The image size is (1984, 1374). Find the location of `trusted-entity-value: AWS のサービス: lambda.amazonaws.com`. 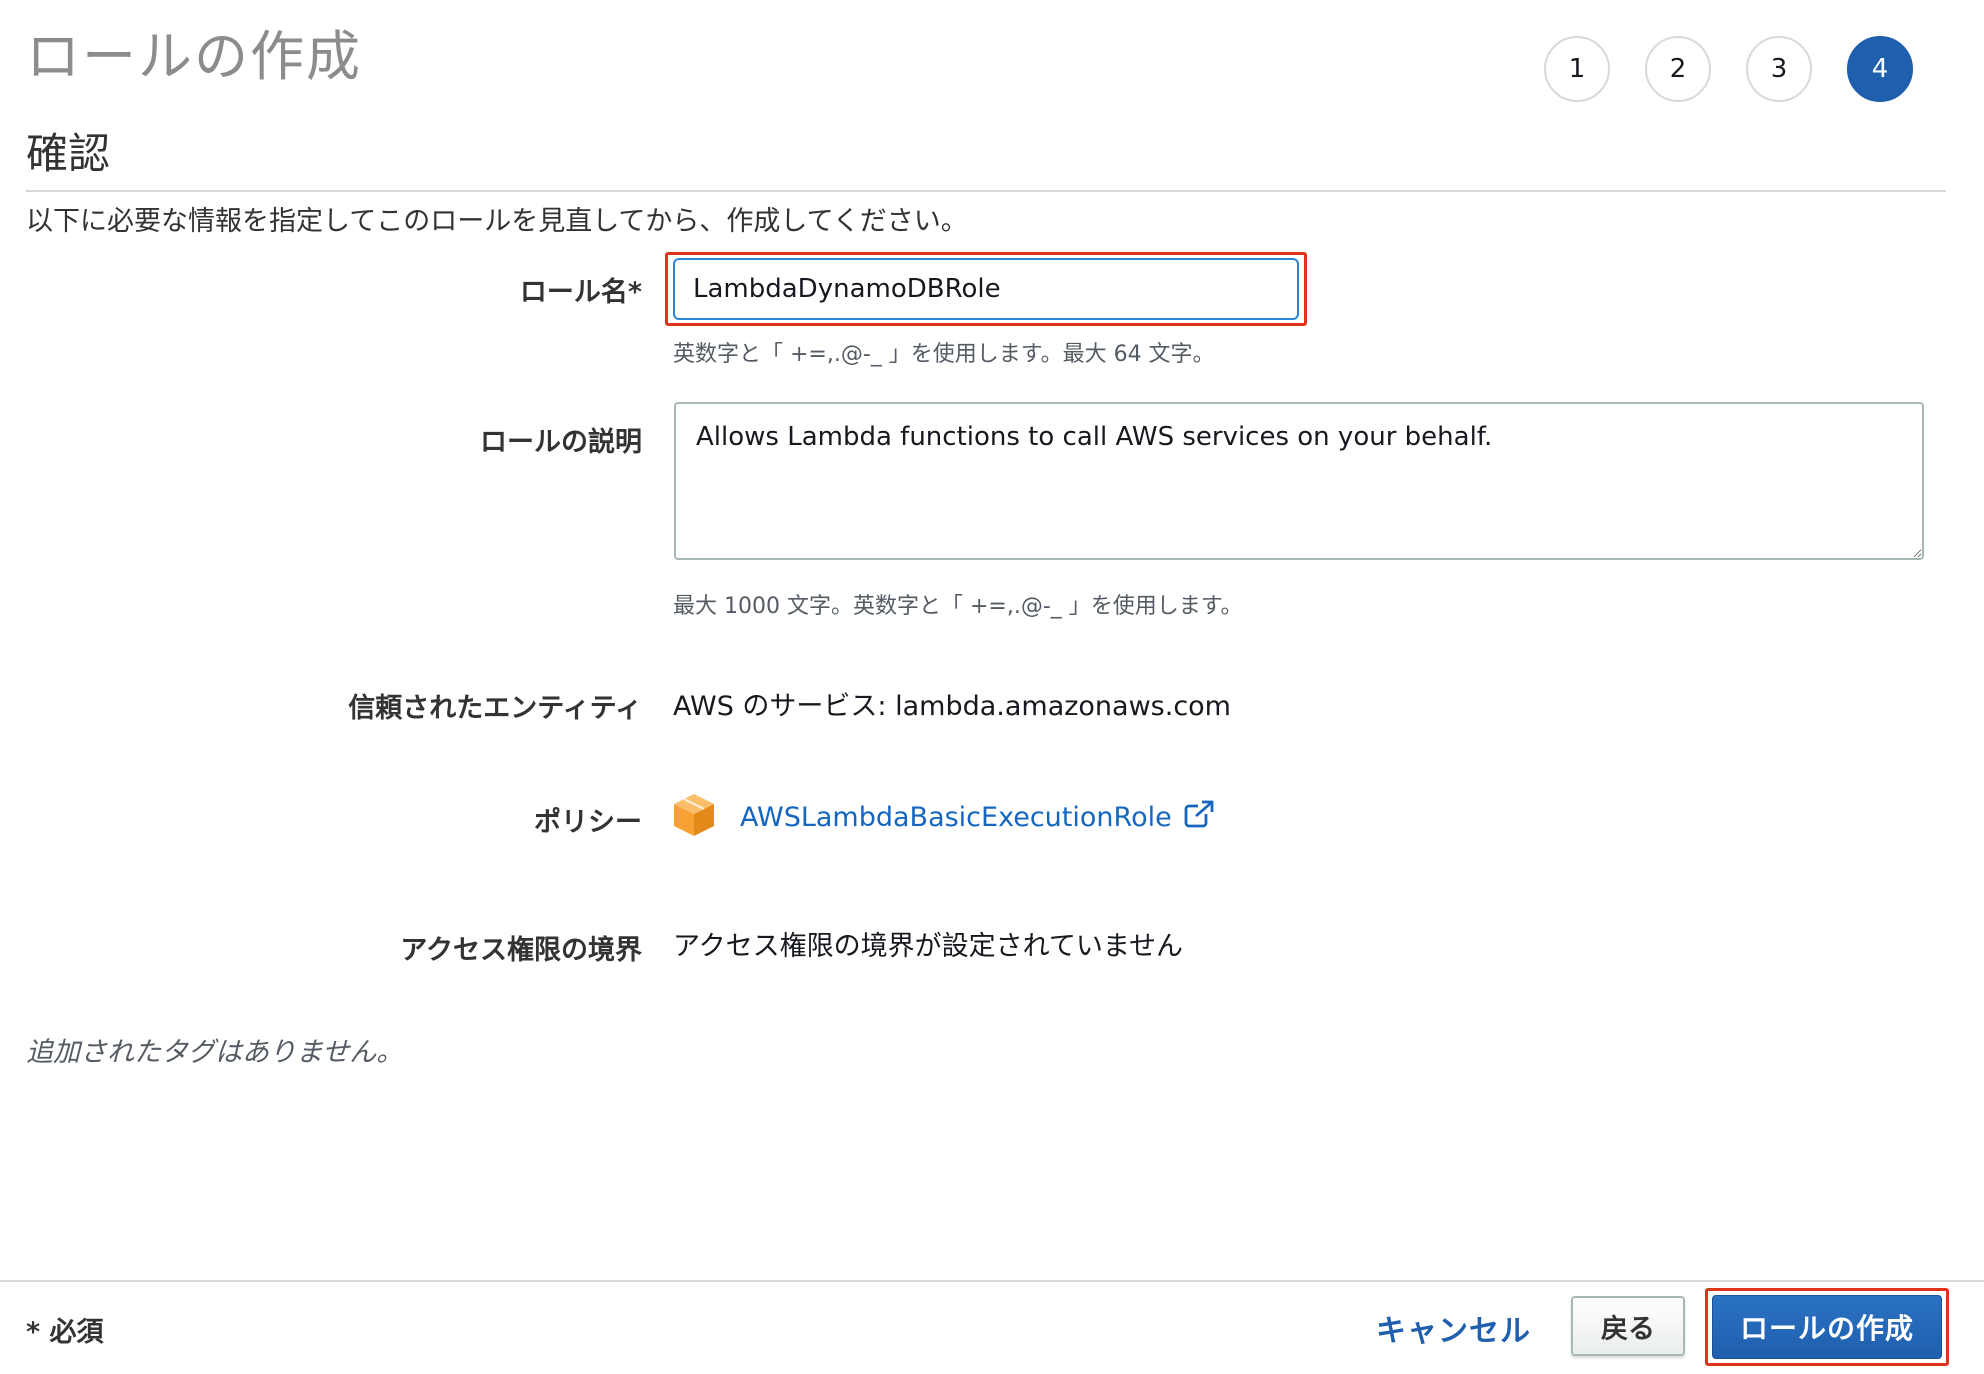

trusted-entity-value: AWS のサービス: lambda.amazonaws.com is located at coordinates (952, 706).